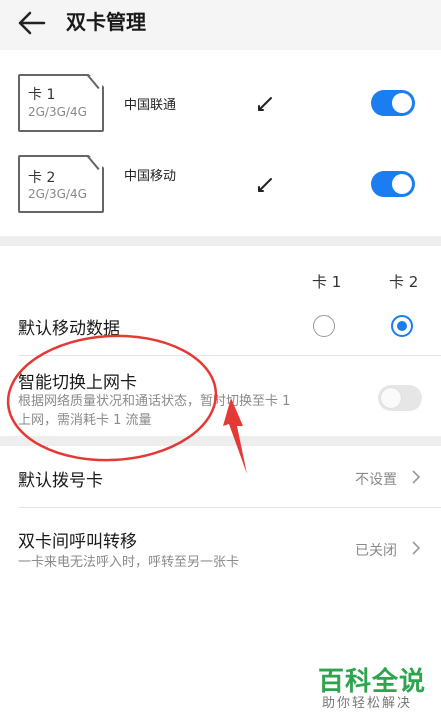 The height and width of the screenshot is (719, 441). Describe the element at coordinates (31, 23) in the screenshot. I see `arrow-left-icon` at that location.